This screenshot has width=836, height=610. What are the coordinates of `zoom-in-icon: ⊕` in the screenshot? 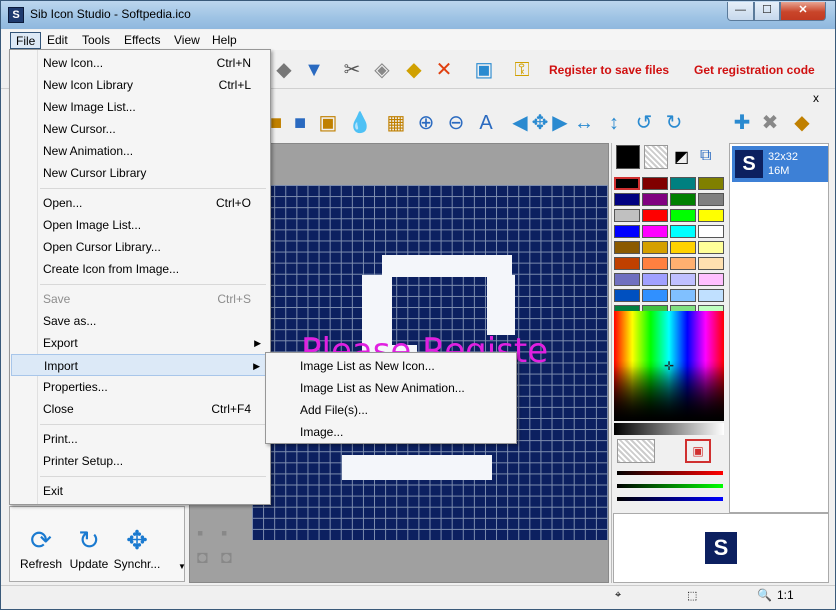 It's located at (426, 123).